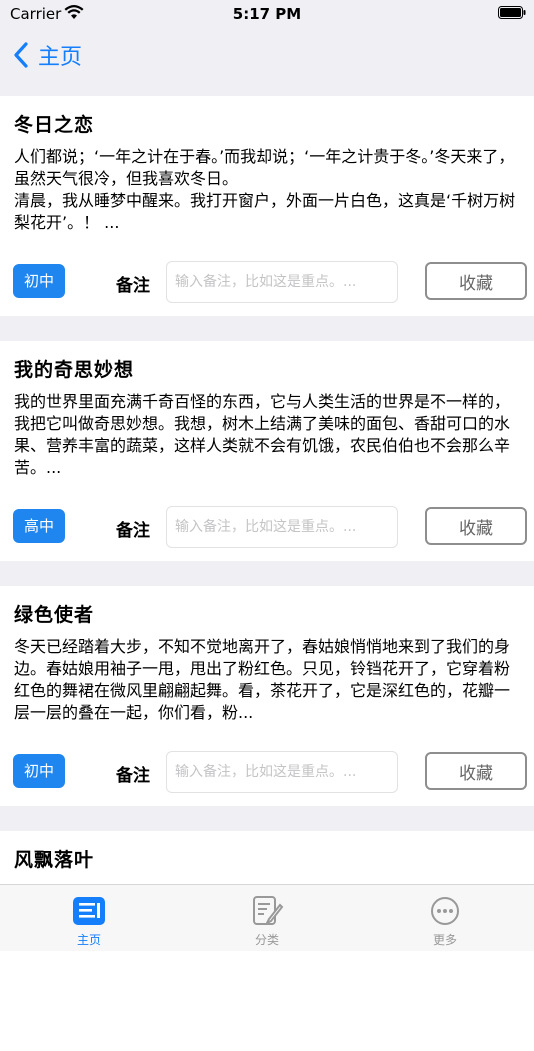 The height and width of the screenshot is (1051, 534). I want to click on essay-title: 冬日之恋, so click(54, 125).